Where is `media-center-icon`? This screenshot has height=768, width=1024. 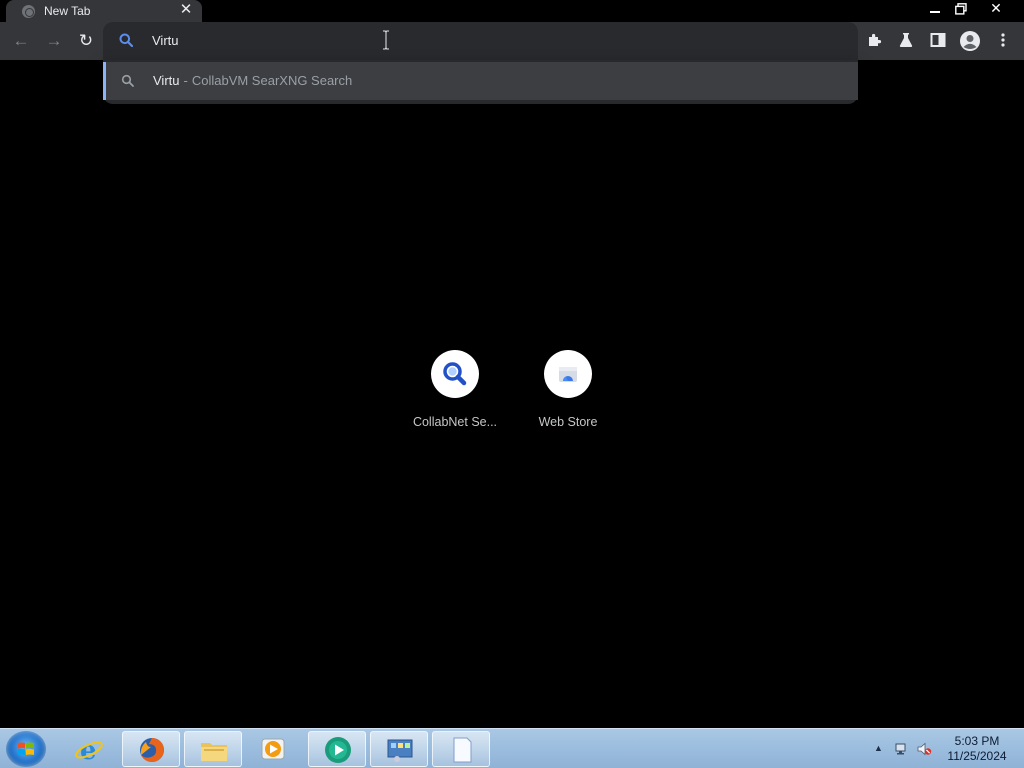
media-center-icon is located at coordinates (338, 750).